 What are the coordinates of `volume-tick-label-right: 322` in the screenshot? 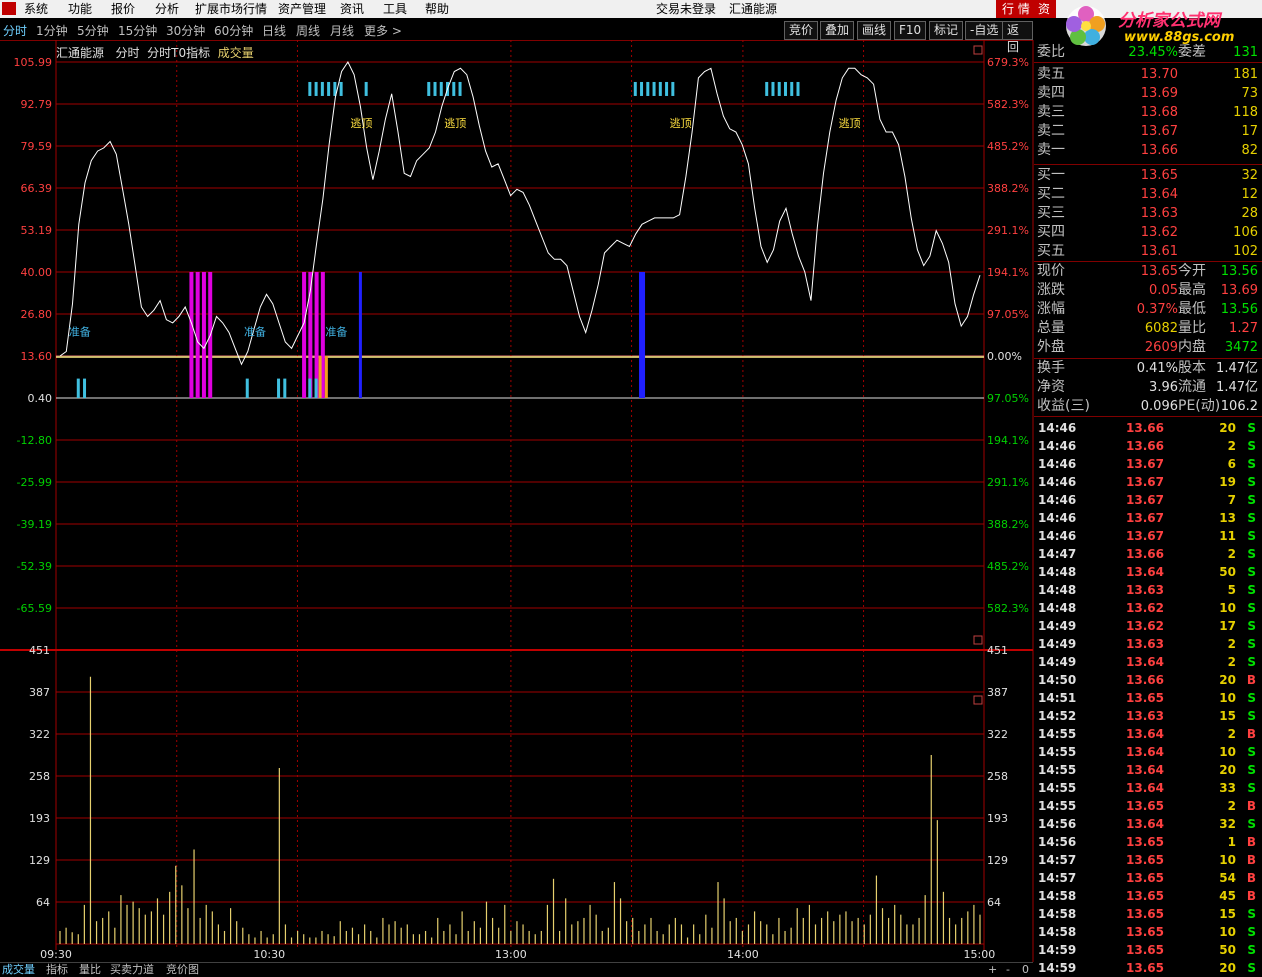 It's located at (997, 734).